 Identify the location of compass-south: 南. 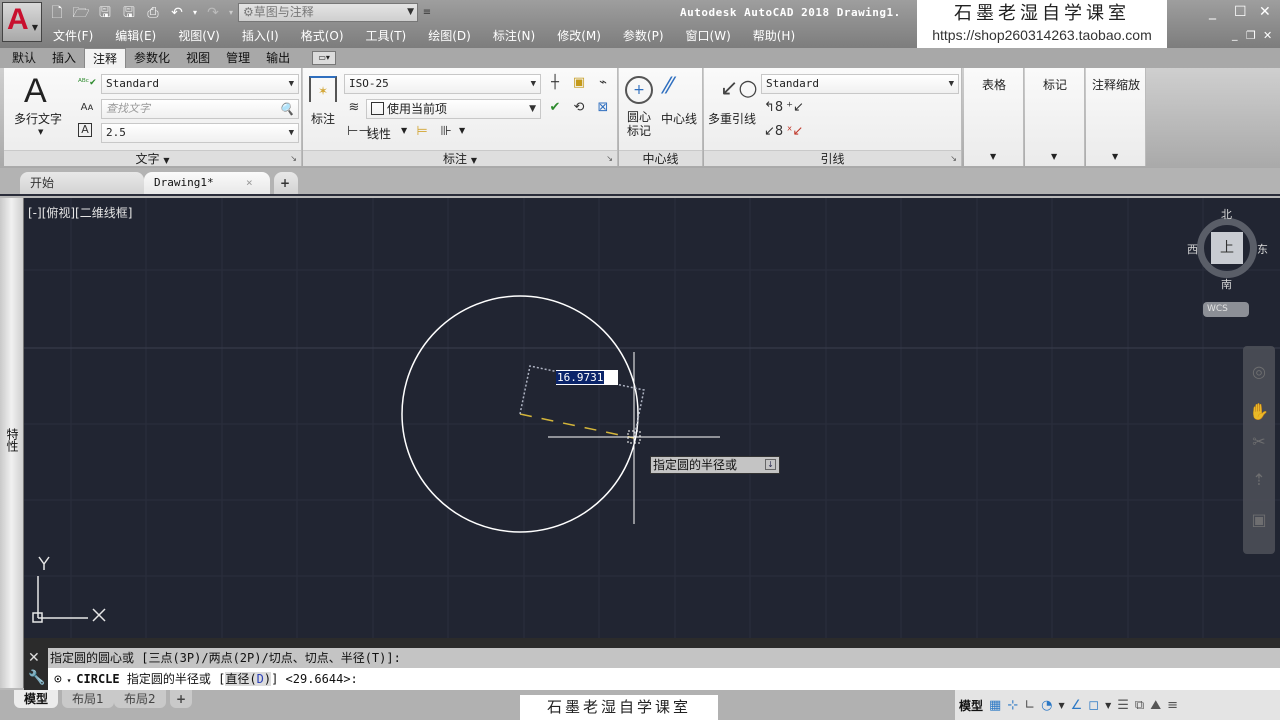
(1226, 284).